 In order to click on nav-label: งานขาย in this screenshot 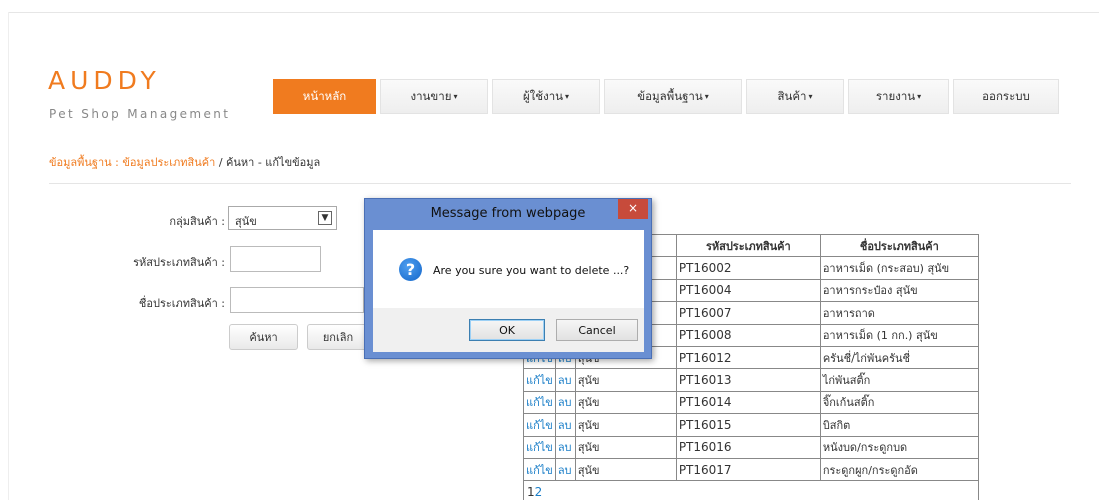, I will do `click(431, 95)`.